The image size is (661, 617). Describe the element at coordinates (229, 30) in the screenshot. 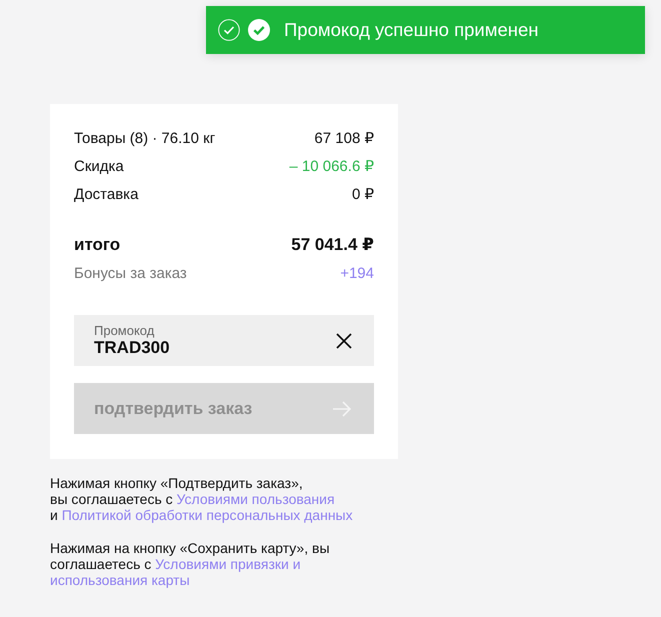

I see `check-ring-icon` at that location.